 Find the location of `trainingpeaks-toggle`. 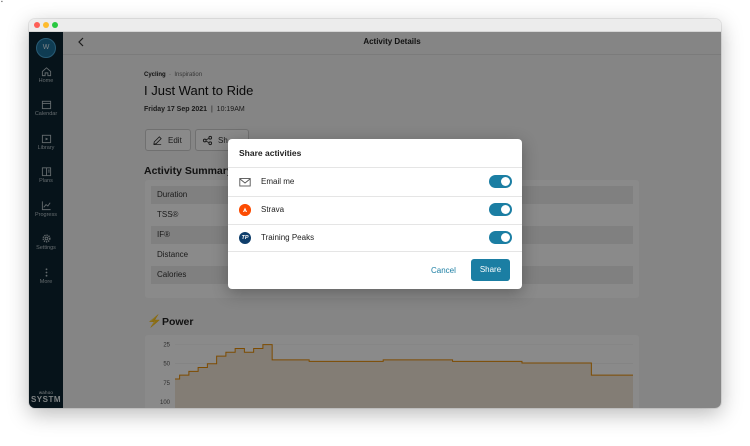

trainingpeaks-toggle is located at coordinates (500, 237).